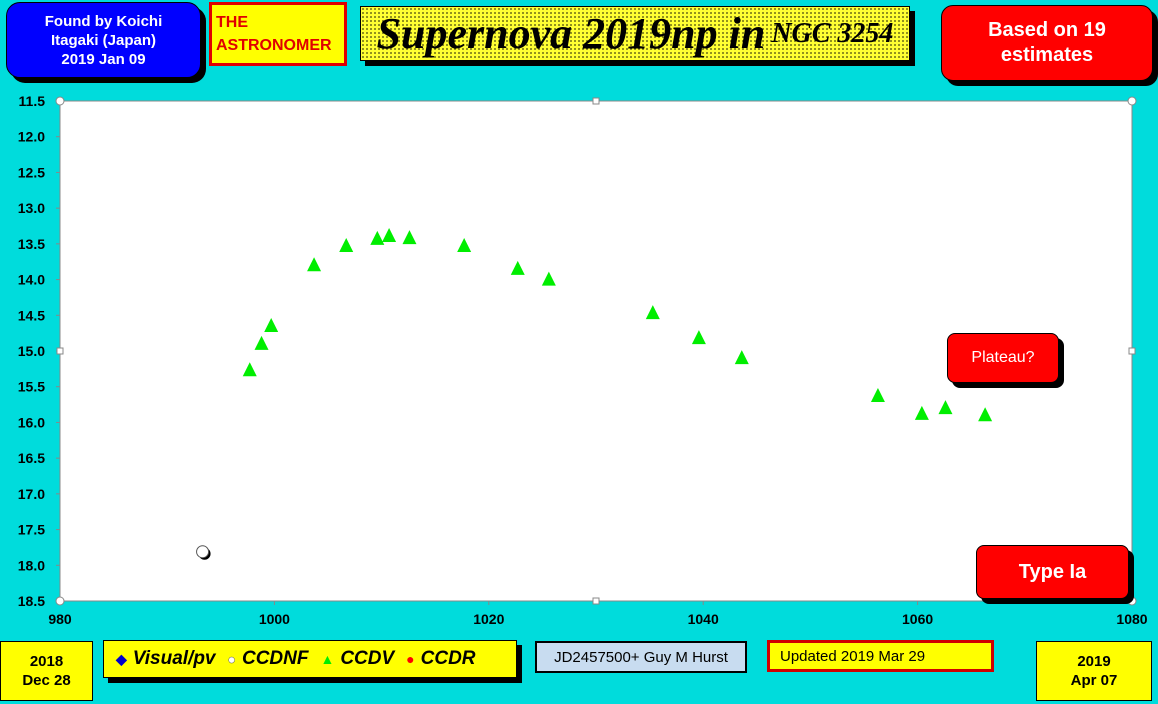 The height and width of the screenshot is (704, 1158). Describe the element at coordinates (278, 34) in the screenshot. I see `publisher-logo: THE ASTRONOMER` at that location.